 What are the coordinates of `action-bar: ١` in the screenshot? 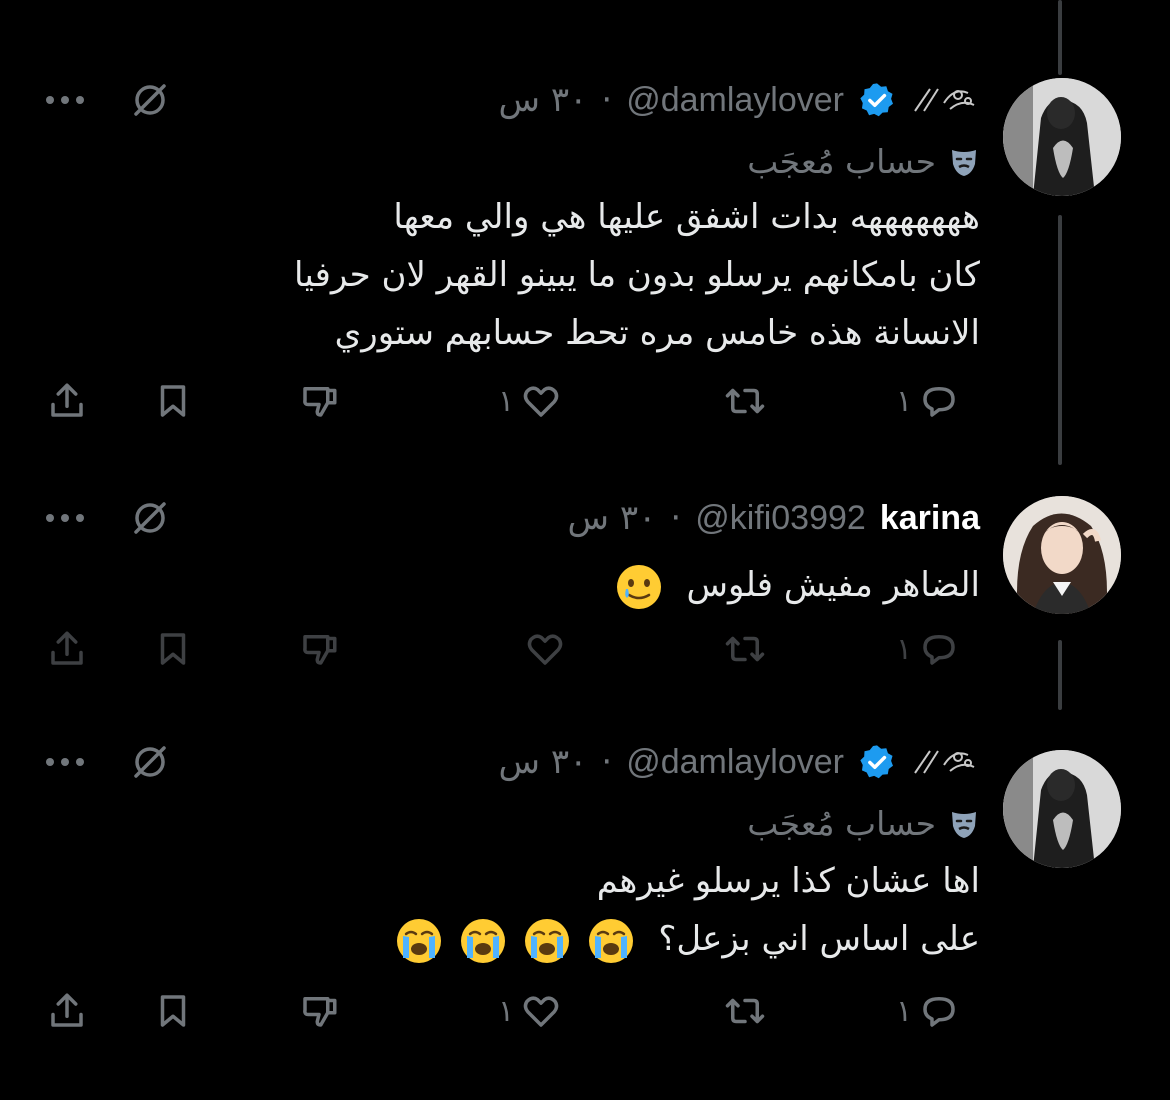 It's located at (585, 653).